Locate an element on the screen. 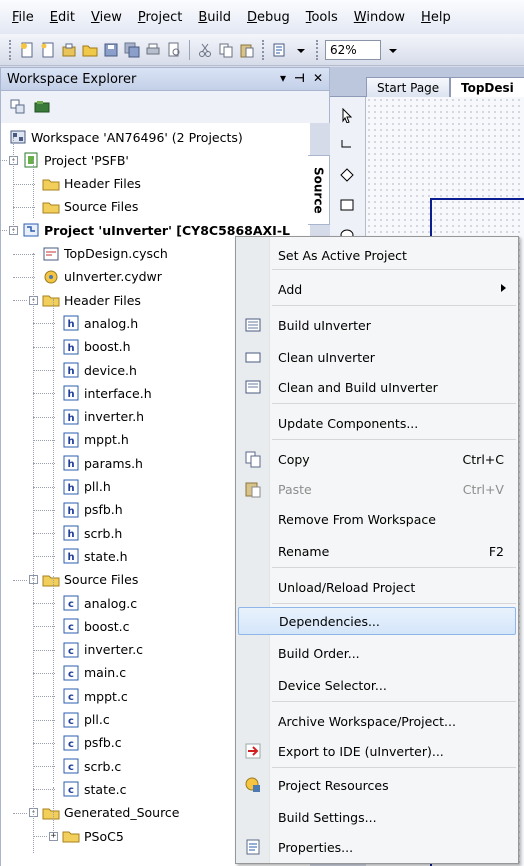  svg-text: c is located at coordinates (71, 721).